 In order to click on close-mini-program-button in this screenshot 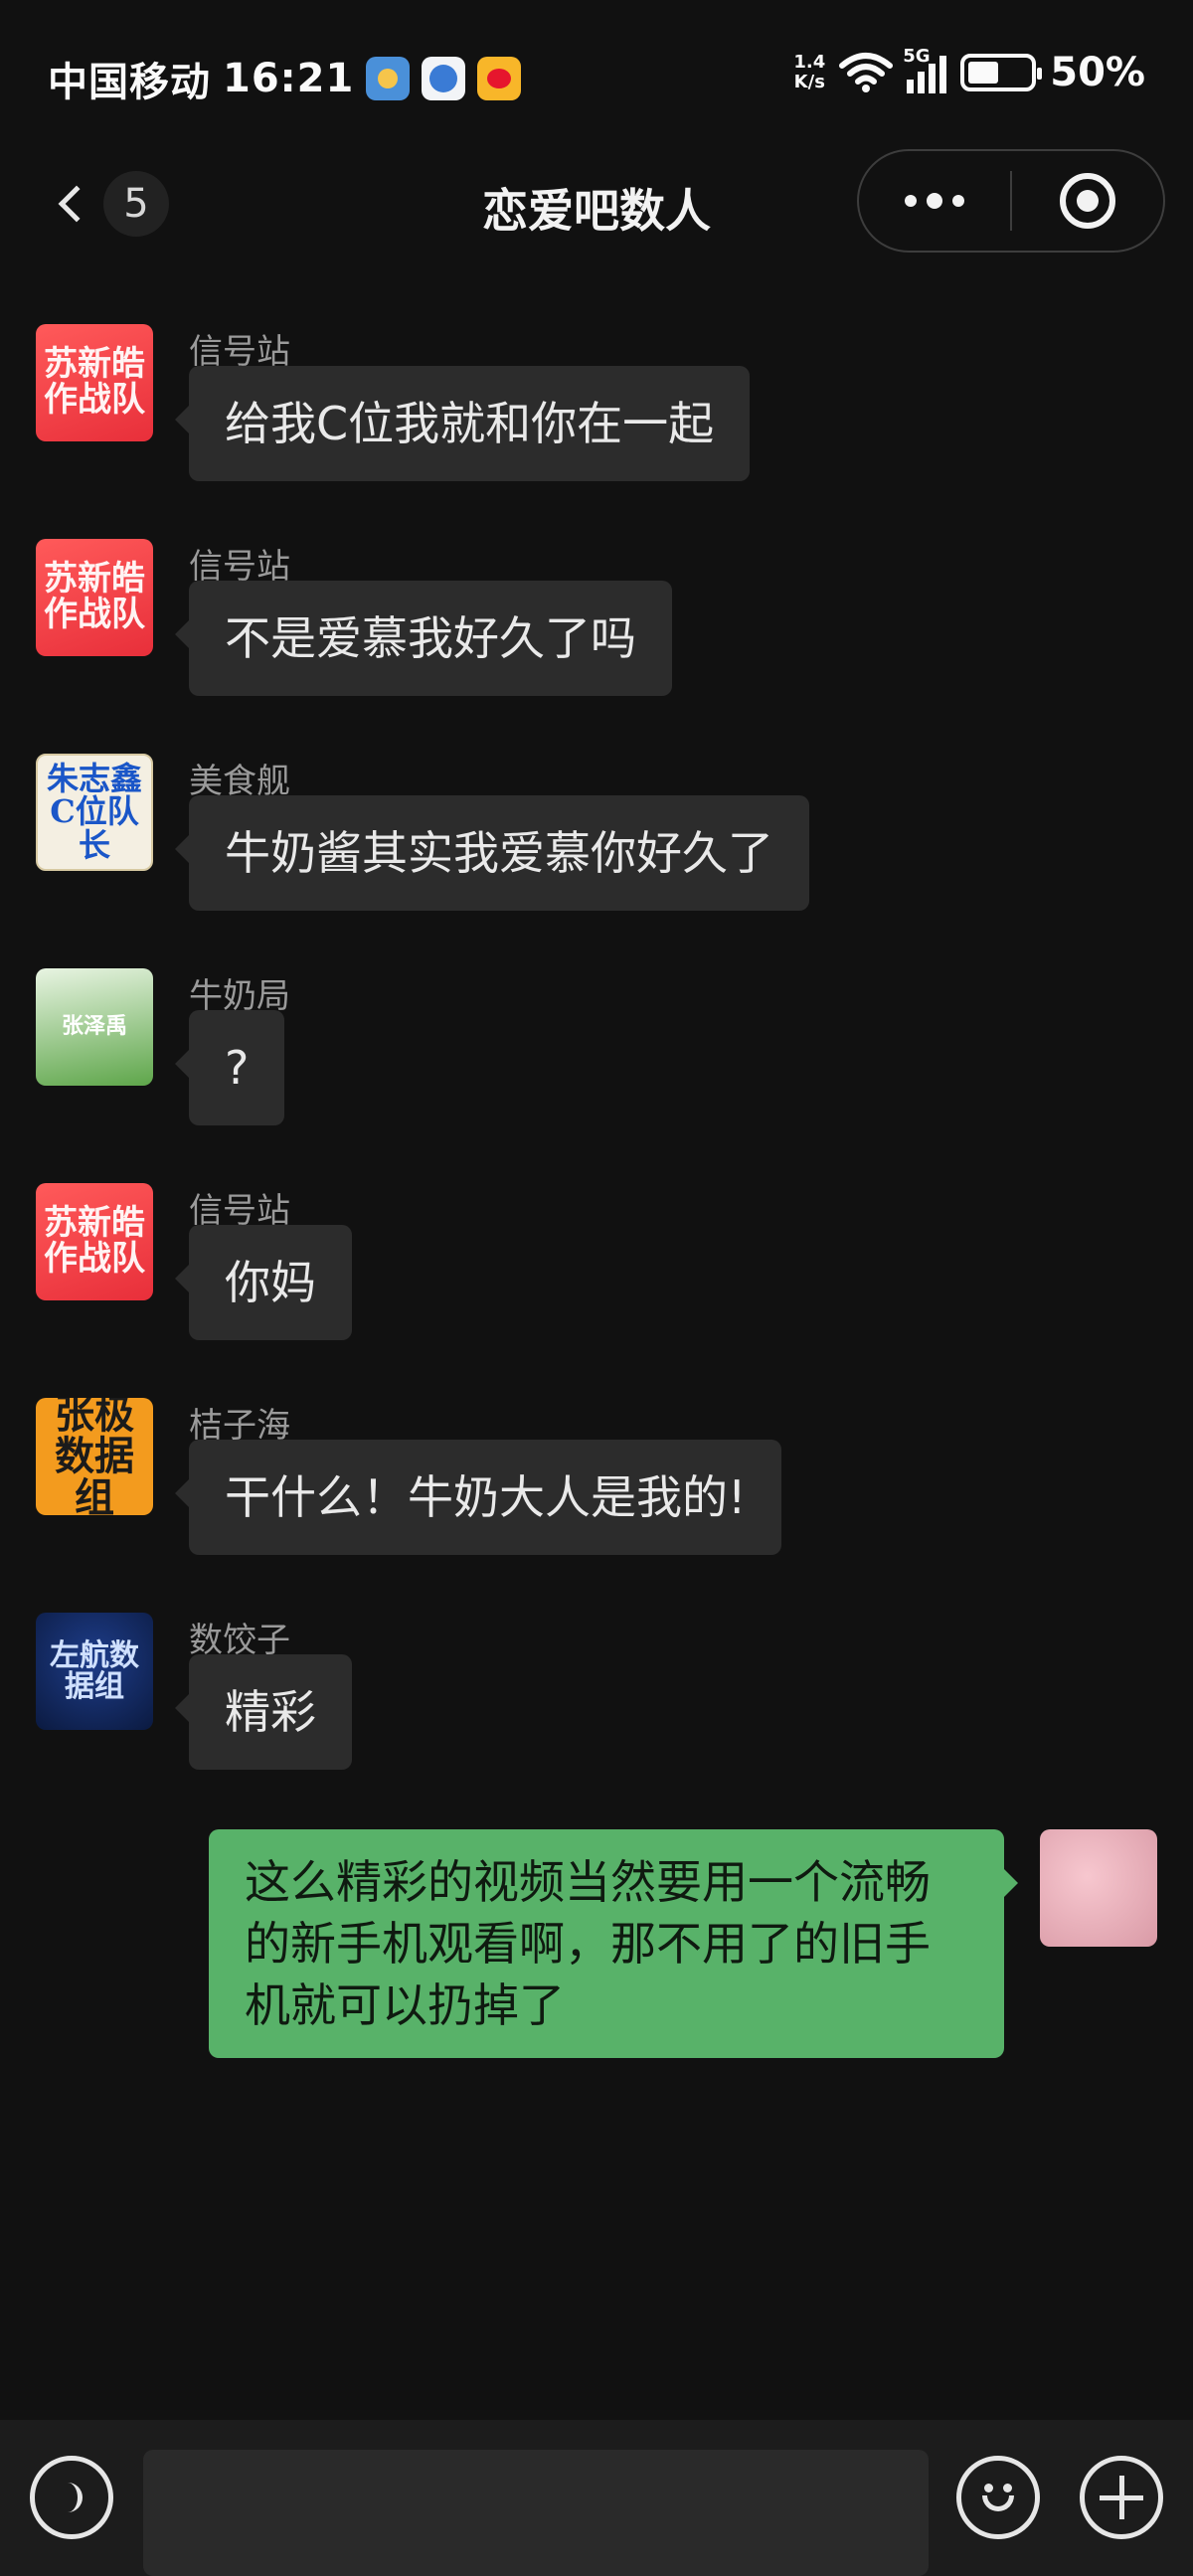, I will do `click(1087, 201)`.